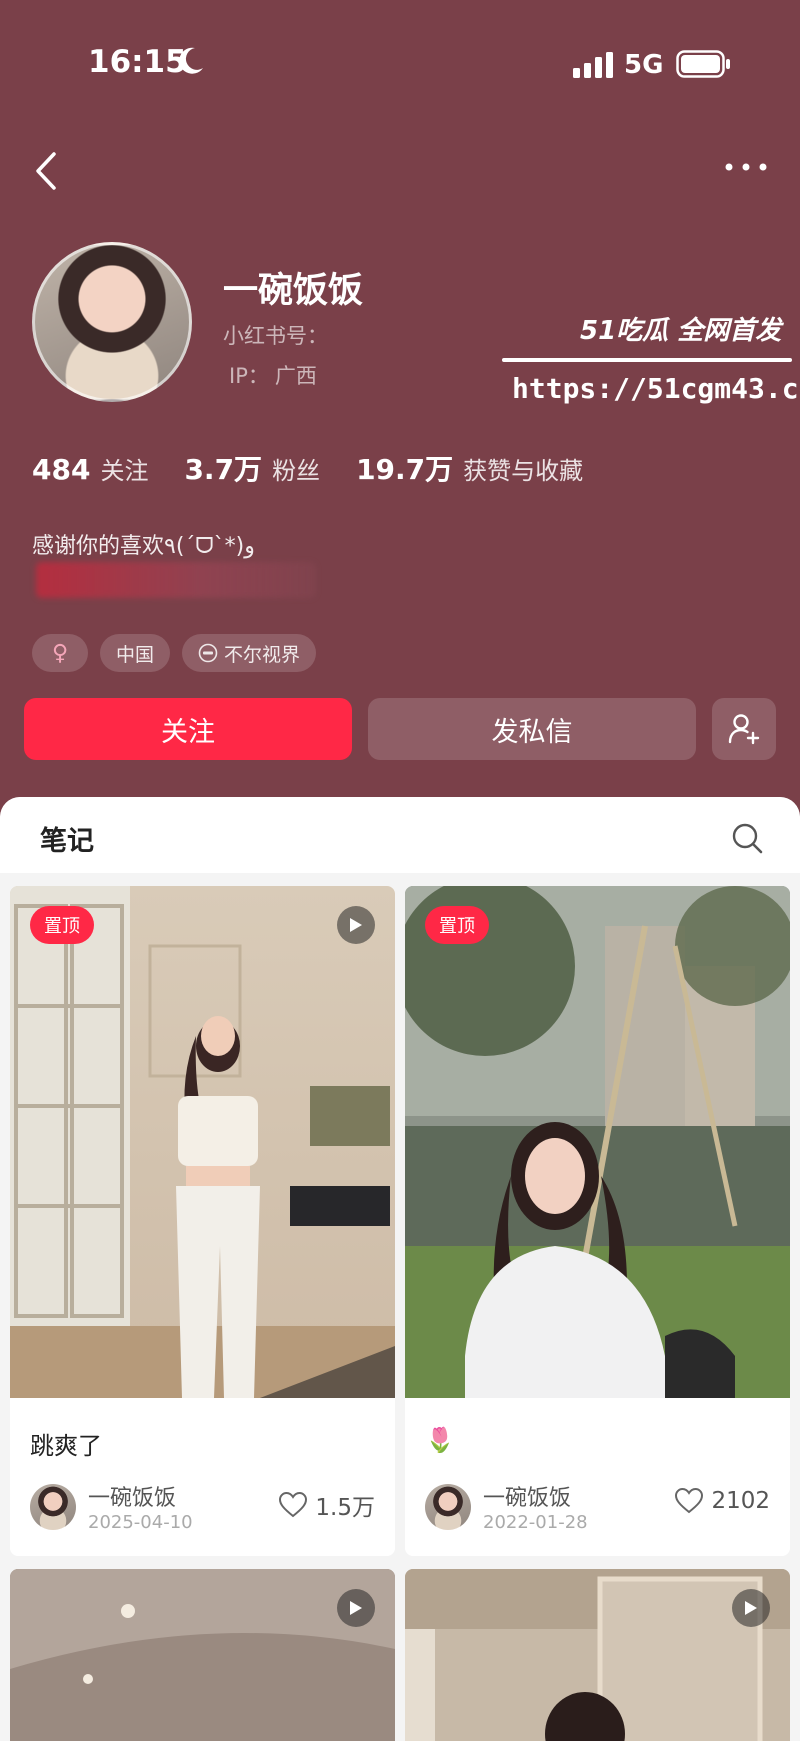  I want to click on search-icon, so click(747, 838).